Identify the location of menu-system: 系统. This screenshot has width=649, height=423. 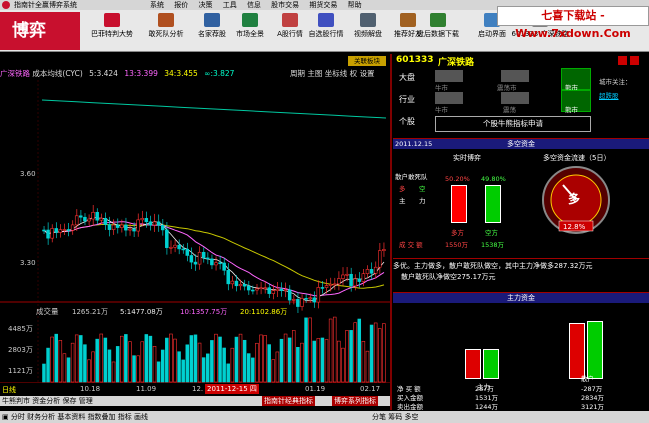
(157, 5).